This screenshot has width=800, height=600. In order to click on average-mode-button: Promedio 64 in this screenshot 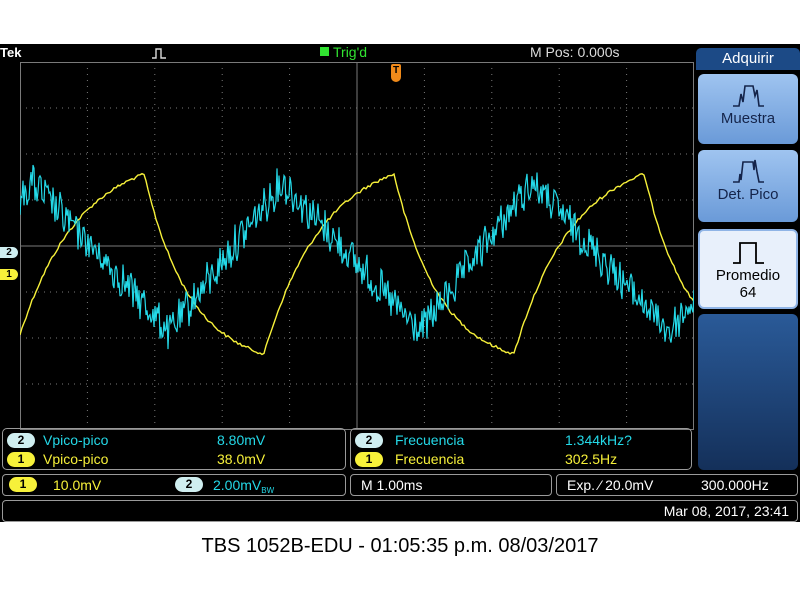, I will do `click(748, 269)`.